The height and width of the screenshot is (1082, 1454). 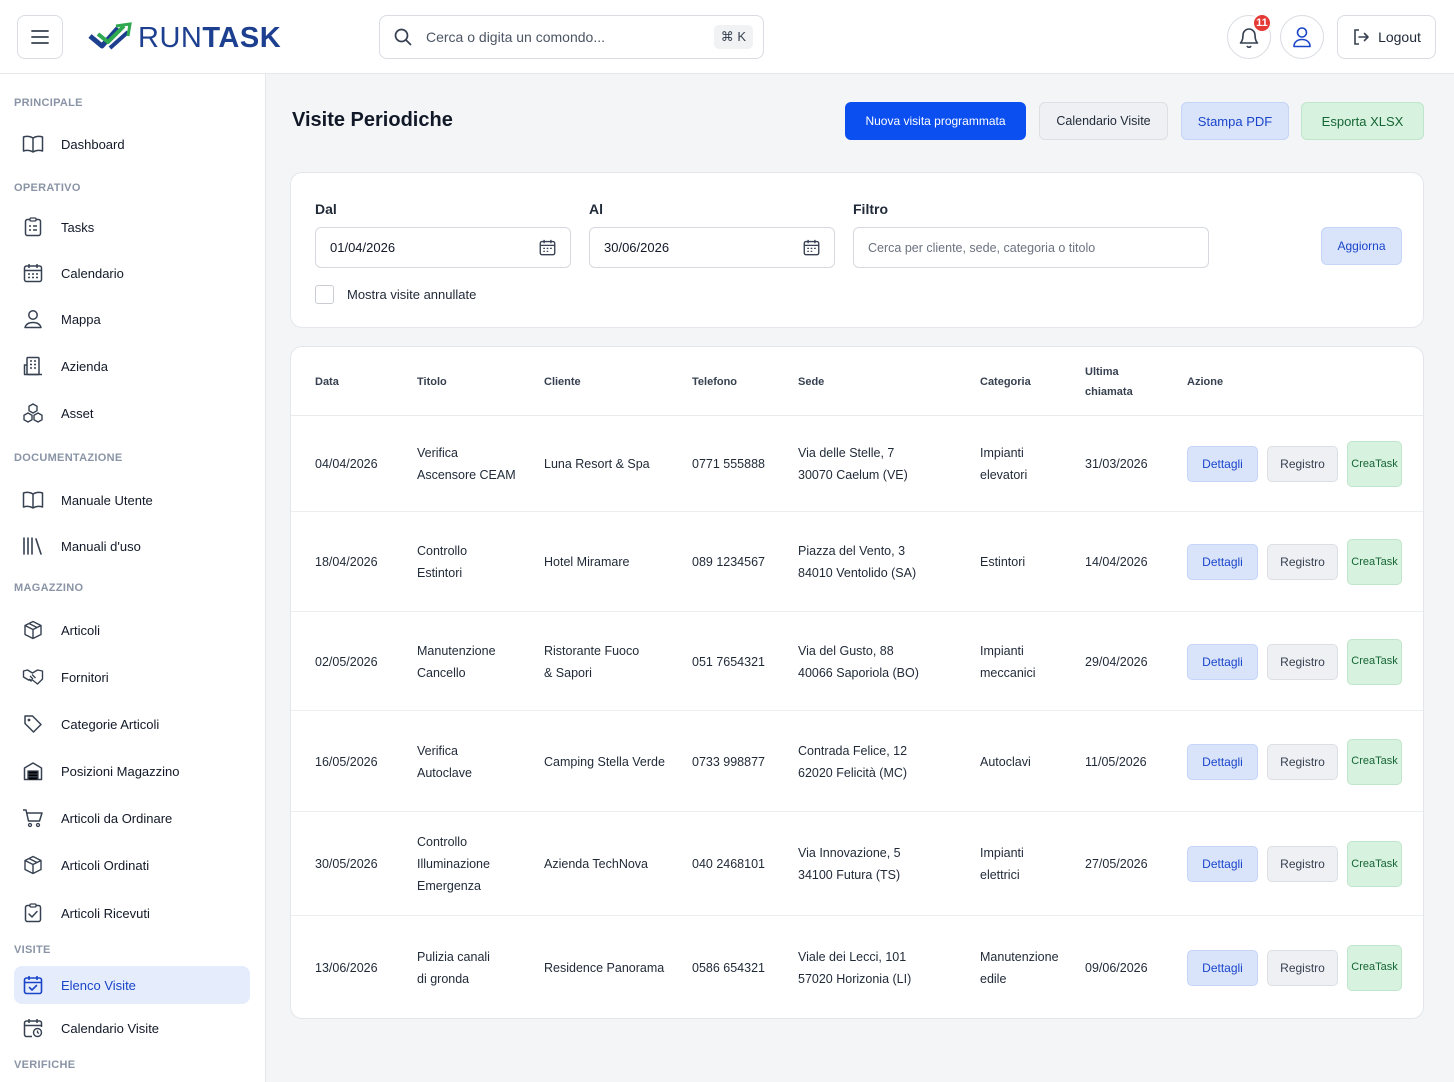 I want to click on calendar-icon, so click(x=811, y=247).